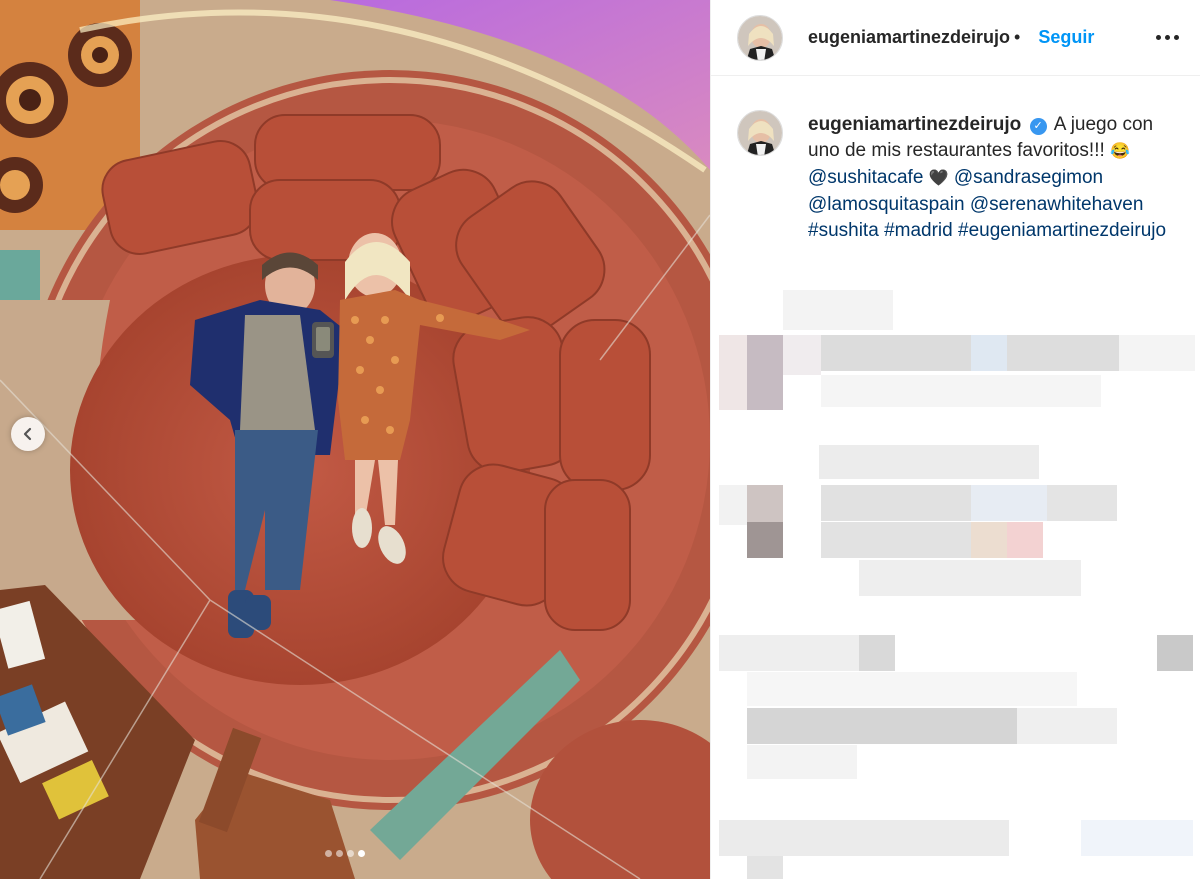 The height and width of the screenshot is (879, 1200). Describe the element at coordinates (1167, 37) in the screenshot. I see `more-options-icon` at that location.